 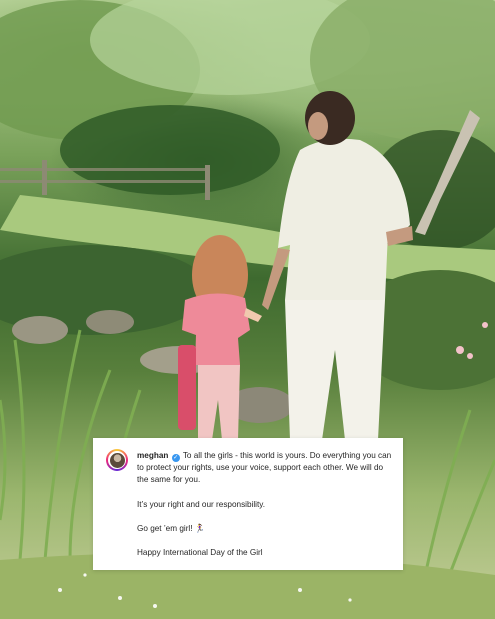 What do you see at coordinates (201, 504) in the screenshot?
I see `caption-paragraph: It’s your right and our responsibility.` at bounding box center [201, 504].